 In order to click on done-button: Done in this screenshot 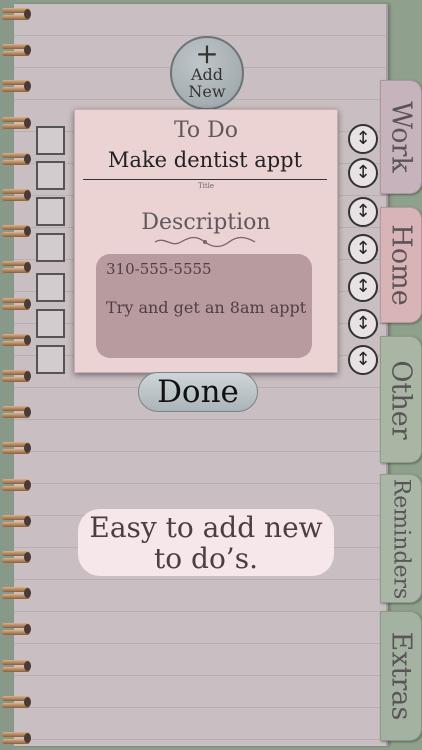, I will do `click(198, 392)`.